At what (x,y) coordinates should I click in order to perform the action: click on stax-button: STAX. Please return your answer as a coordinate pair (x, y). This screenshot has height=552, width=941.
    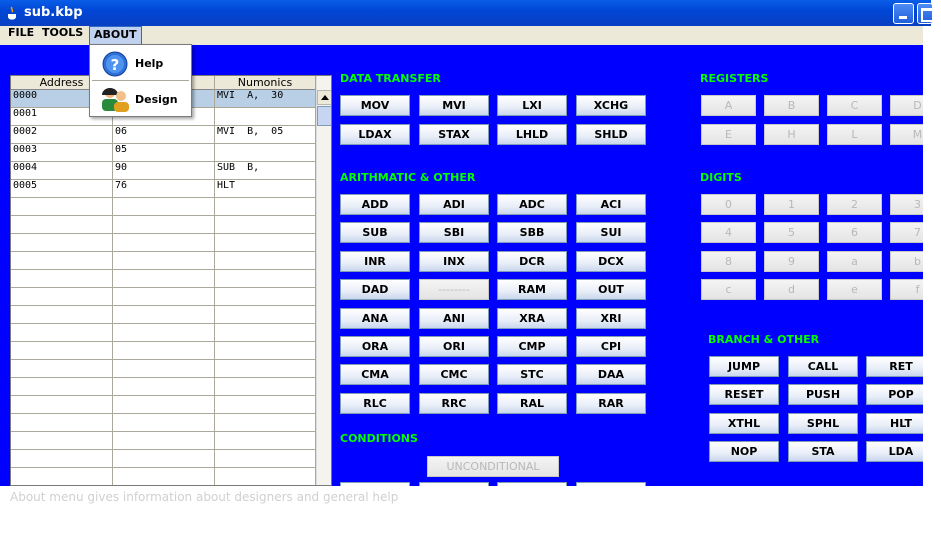
    Looking at the image, I should click on (454, 134).